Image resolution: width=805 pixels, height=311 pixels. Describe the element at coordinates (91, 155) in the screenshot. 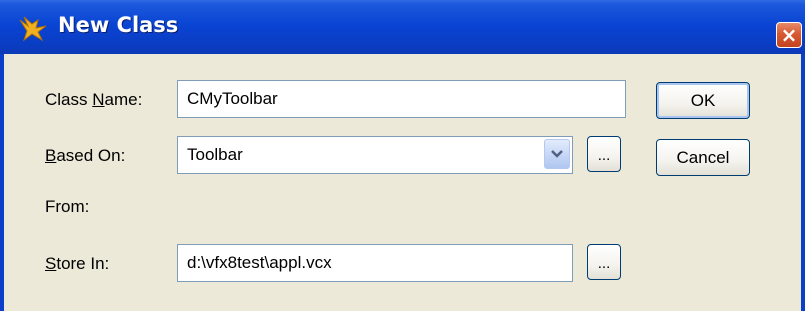

I see `based-on-label-suffix: ased On:` at that location.